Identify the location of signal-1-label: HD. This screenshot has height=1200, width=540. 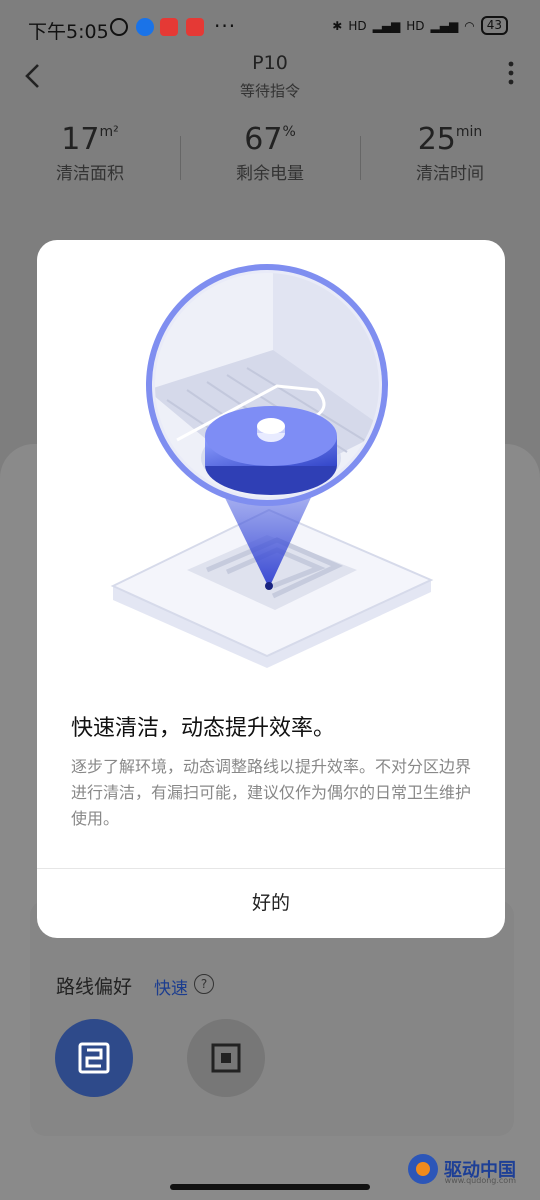
(357, 25).